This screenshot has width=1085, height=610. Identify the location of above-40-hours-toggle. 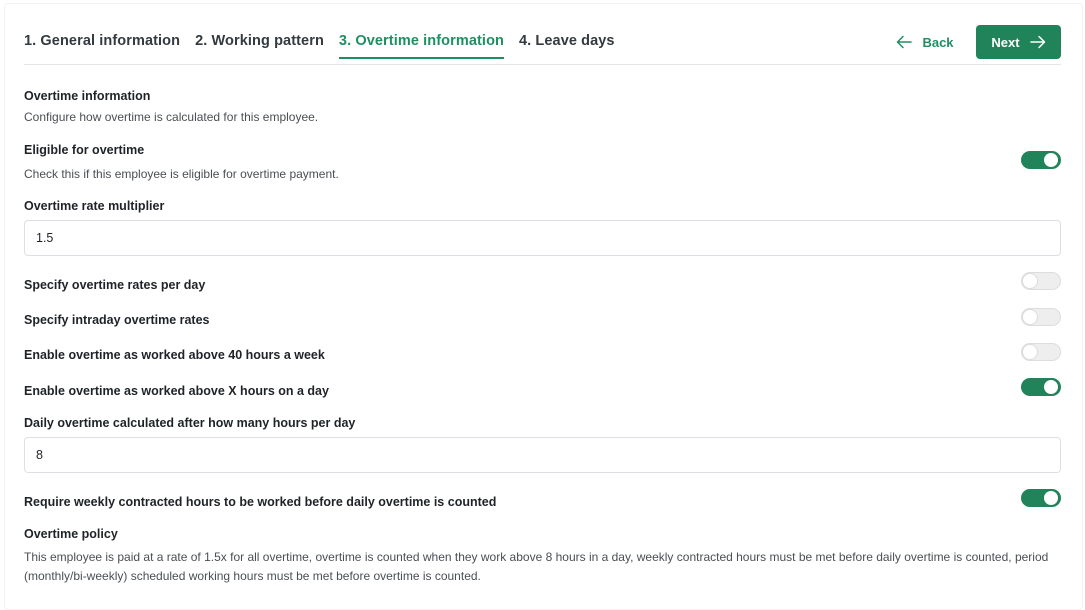
(1041, 352).